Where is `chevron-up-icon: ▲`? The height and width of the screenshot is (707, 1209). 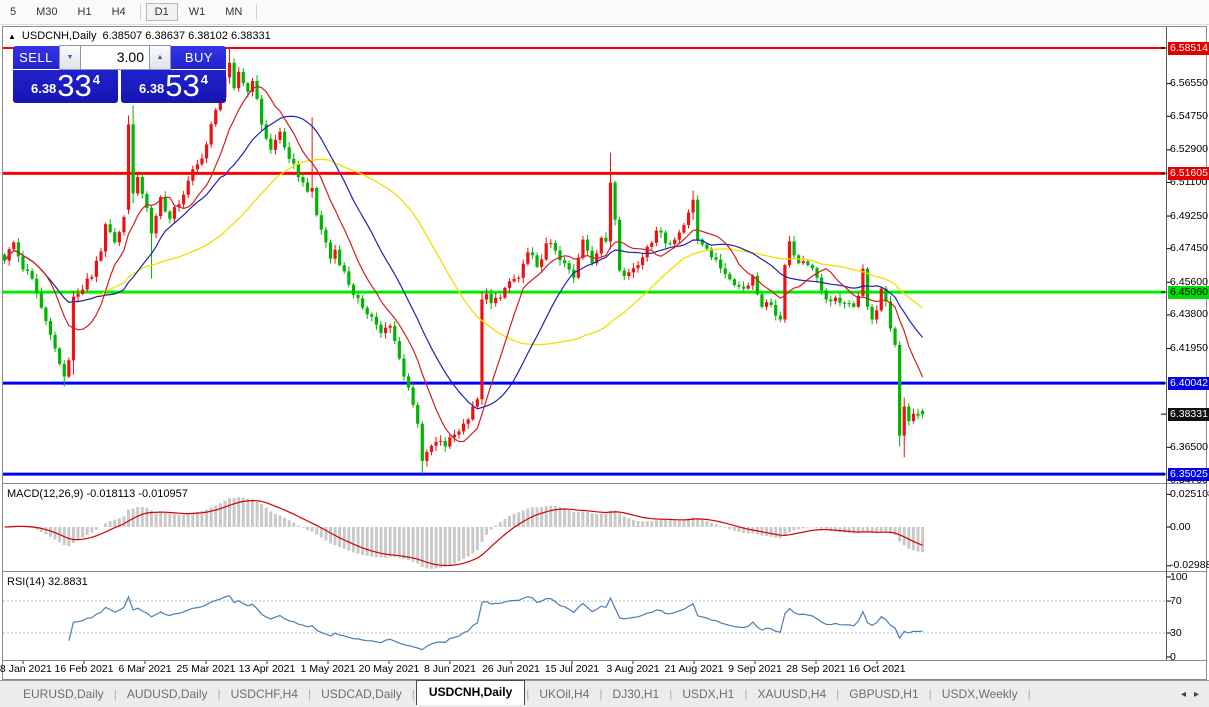 chevron-up-icon: ▲ is located at coordinates (160, 57).